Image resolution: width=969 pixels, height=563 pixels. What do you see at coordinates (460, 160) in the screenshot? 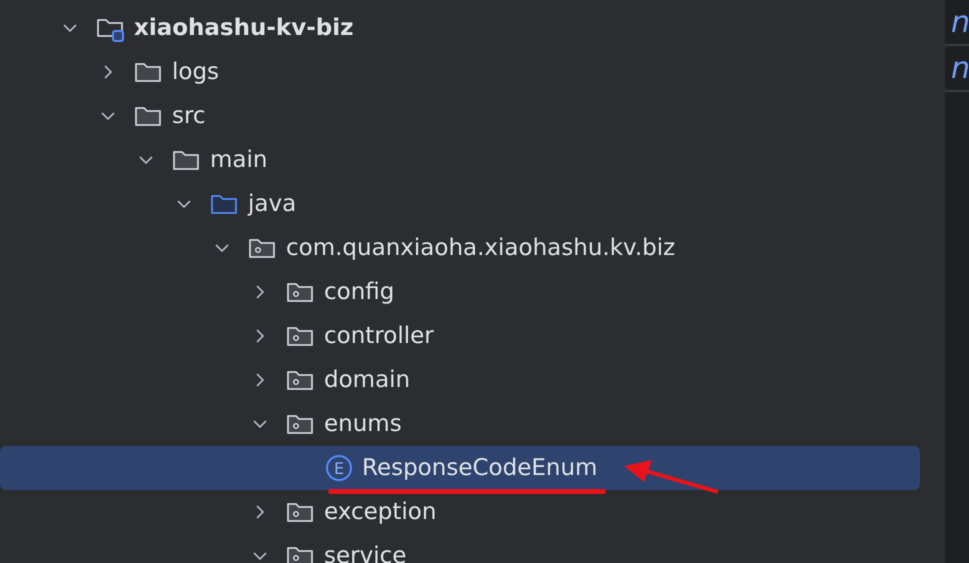
I see `tree-row: main` at bounding box center [460, 160].